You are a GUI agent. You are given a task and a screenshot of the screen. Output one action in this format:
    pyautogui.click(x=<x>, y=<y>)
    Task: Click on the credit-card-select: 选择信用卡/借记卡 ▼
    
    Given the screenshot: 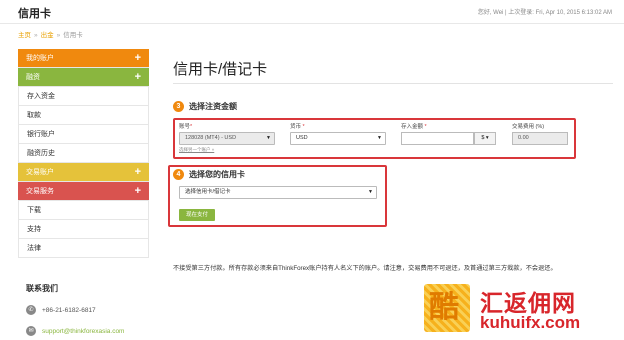 What is the action you would take?
    pyautogui.click(x=278, y=192)
    